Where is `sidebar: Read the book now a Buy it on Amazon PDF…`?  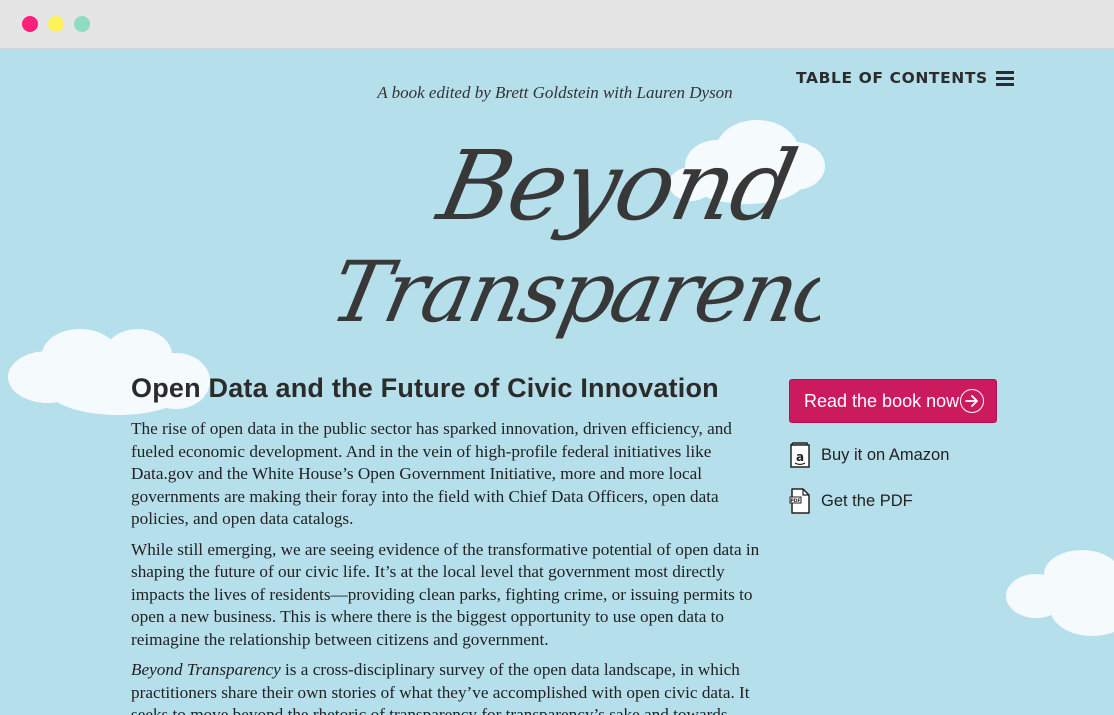 sidebar: Read the book now a Buy it on Amazon PDF… is located at coordinates (893, 447).